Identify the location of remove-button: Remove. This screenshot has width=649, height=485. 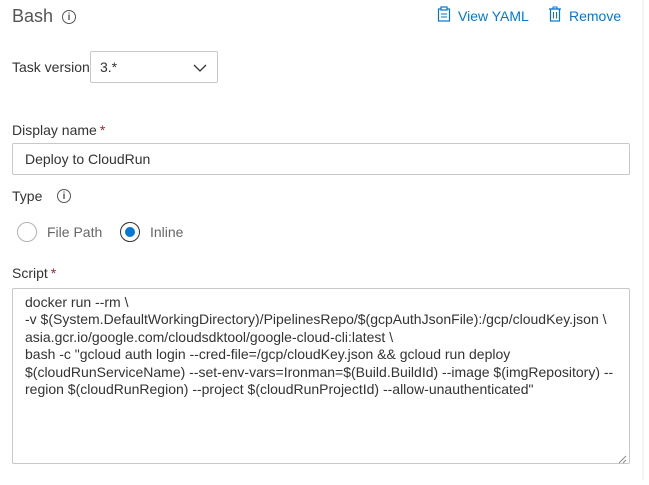
(584, 15).